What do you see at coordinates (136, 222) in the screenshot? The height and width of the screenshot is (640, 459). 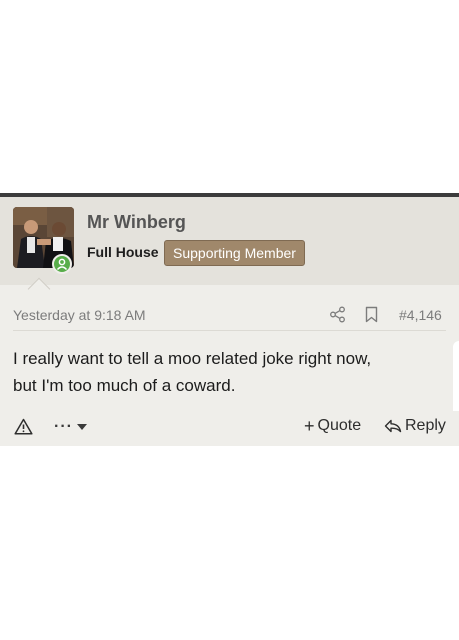 I see `username: Mr Winberg` at bounding box center [136, 222].